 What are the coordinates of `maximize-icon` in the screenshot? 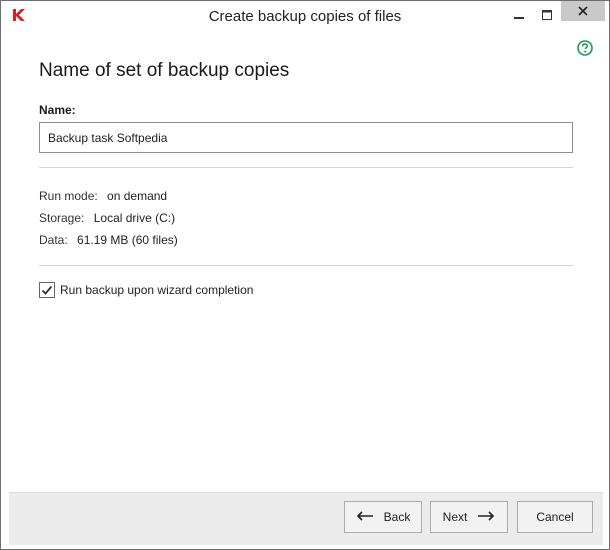 It's located at (547, 15).